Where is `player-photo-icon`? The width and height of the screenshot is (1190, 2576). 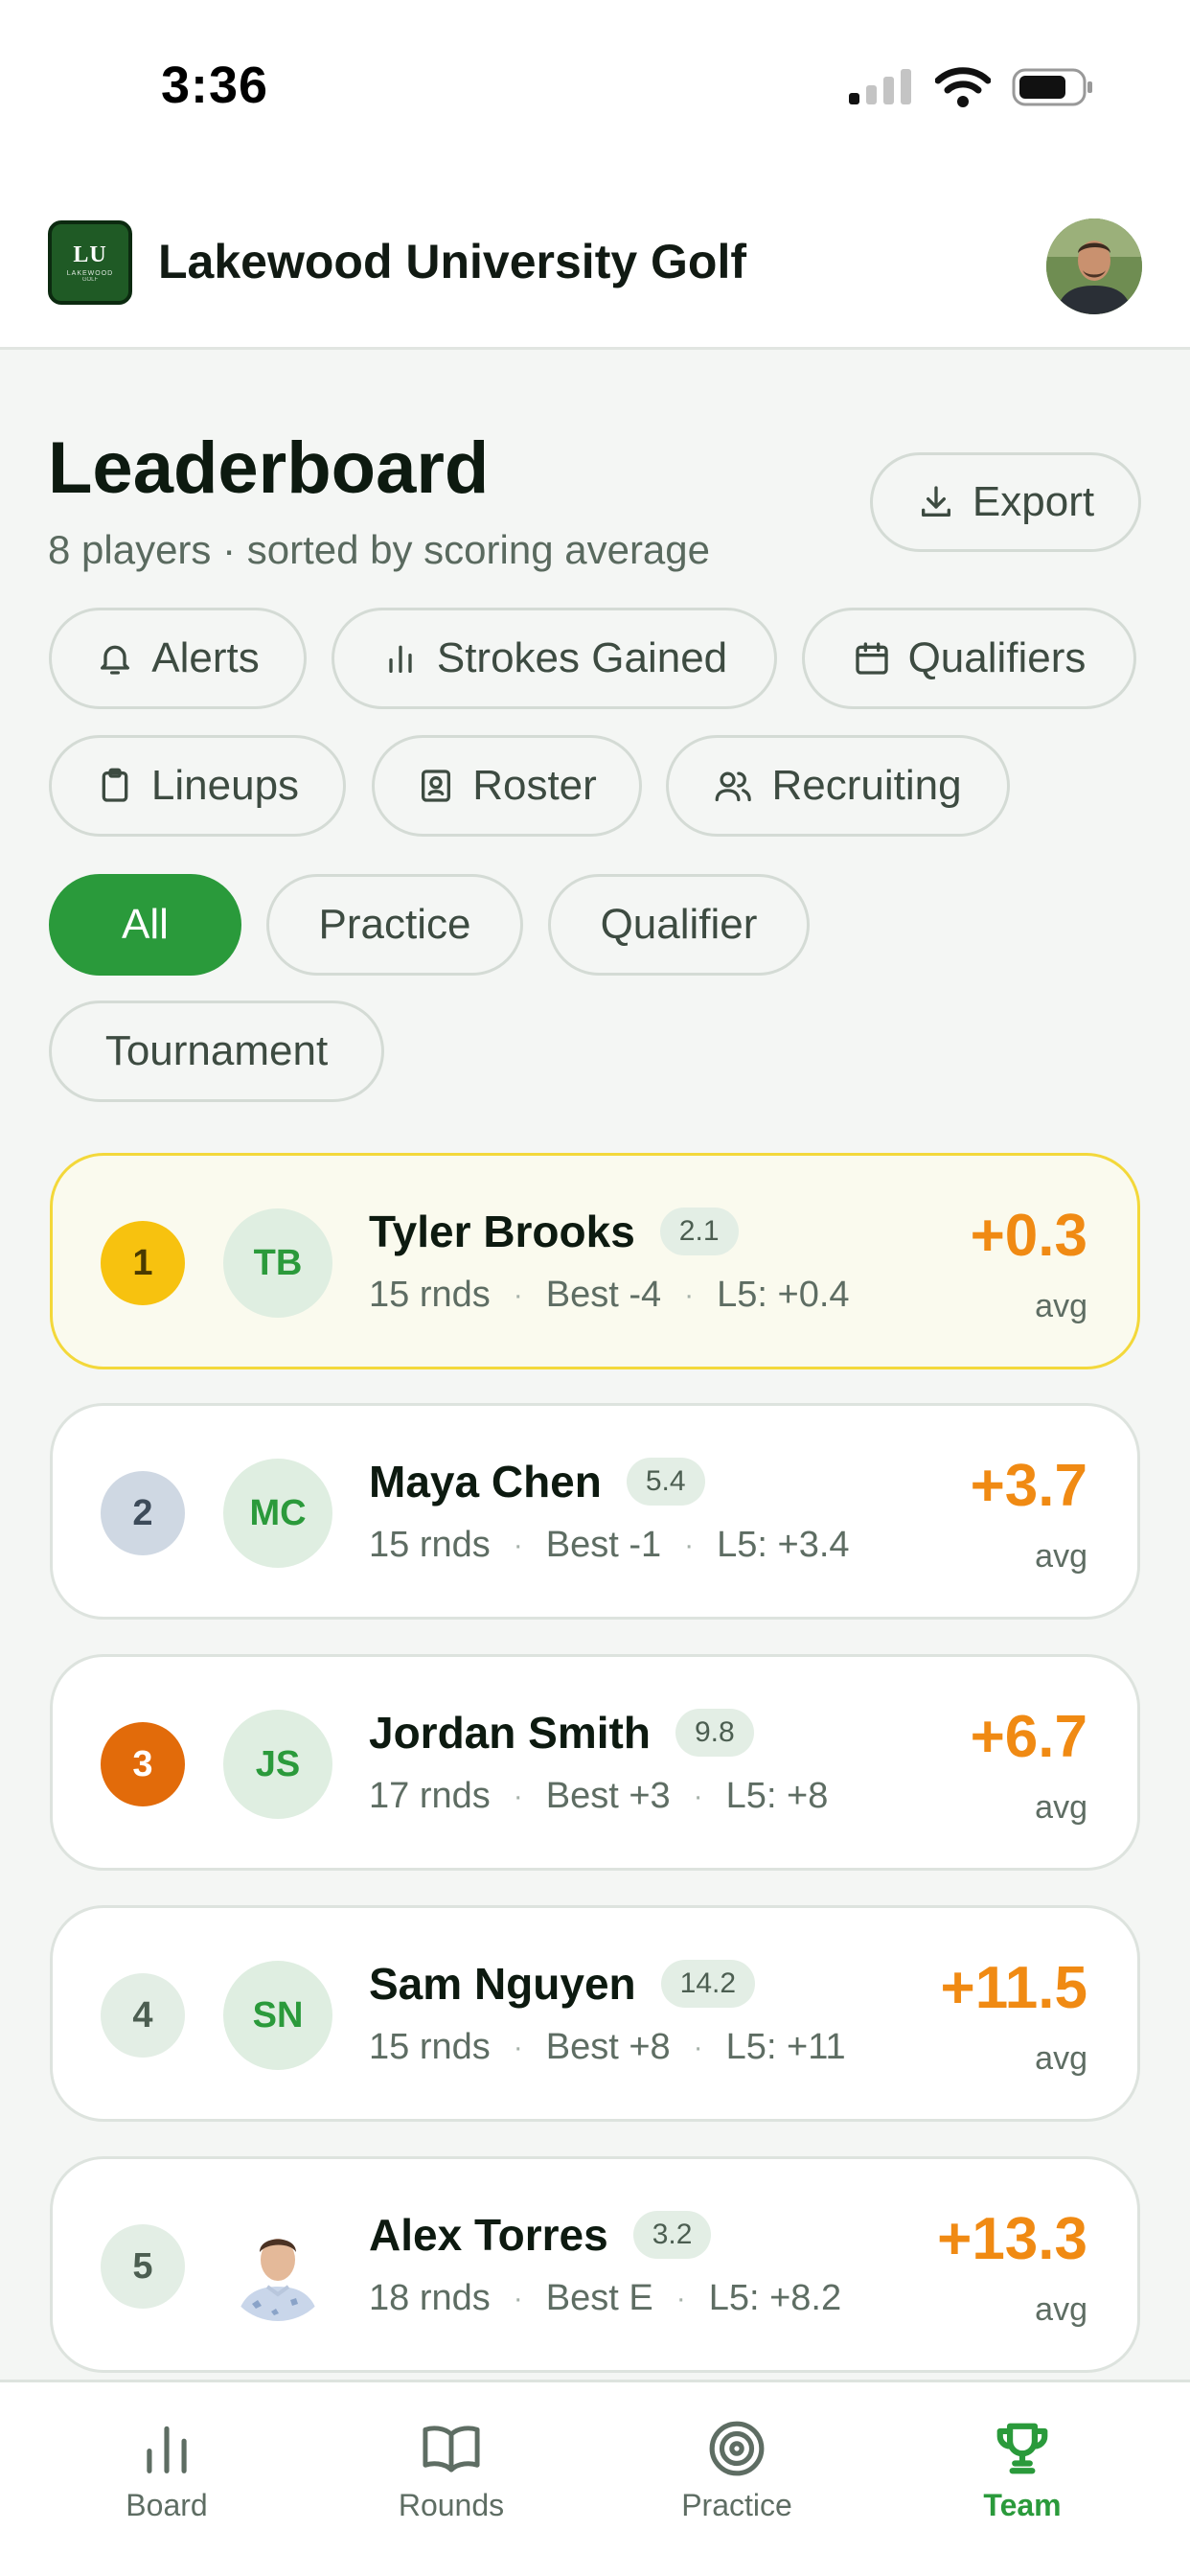
player-photo-icon is located at coordinates (278, 2266).